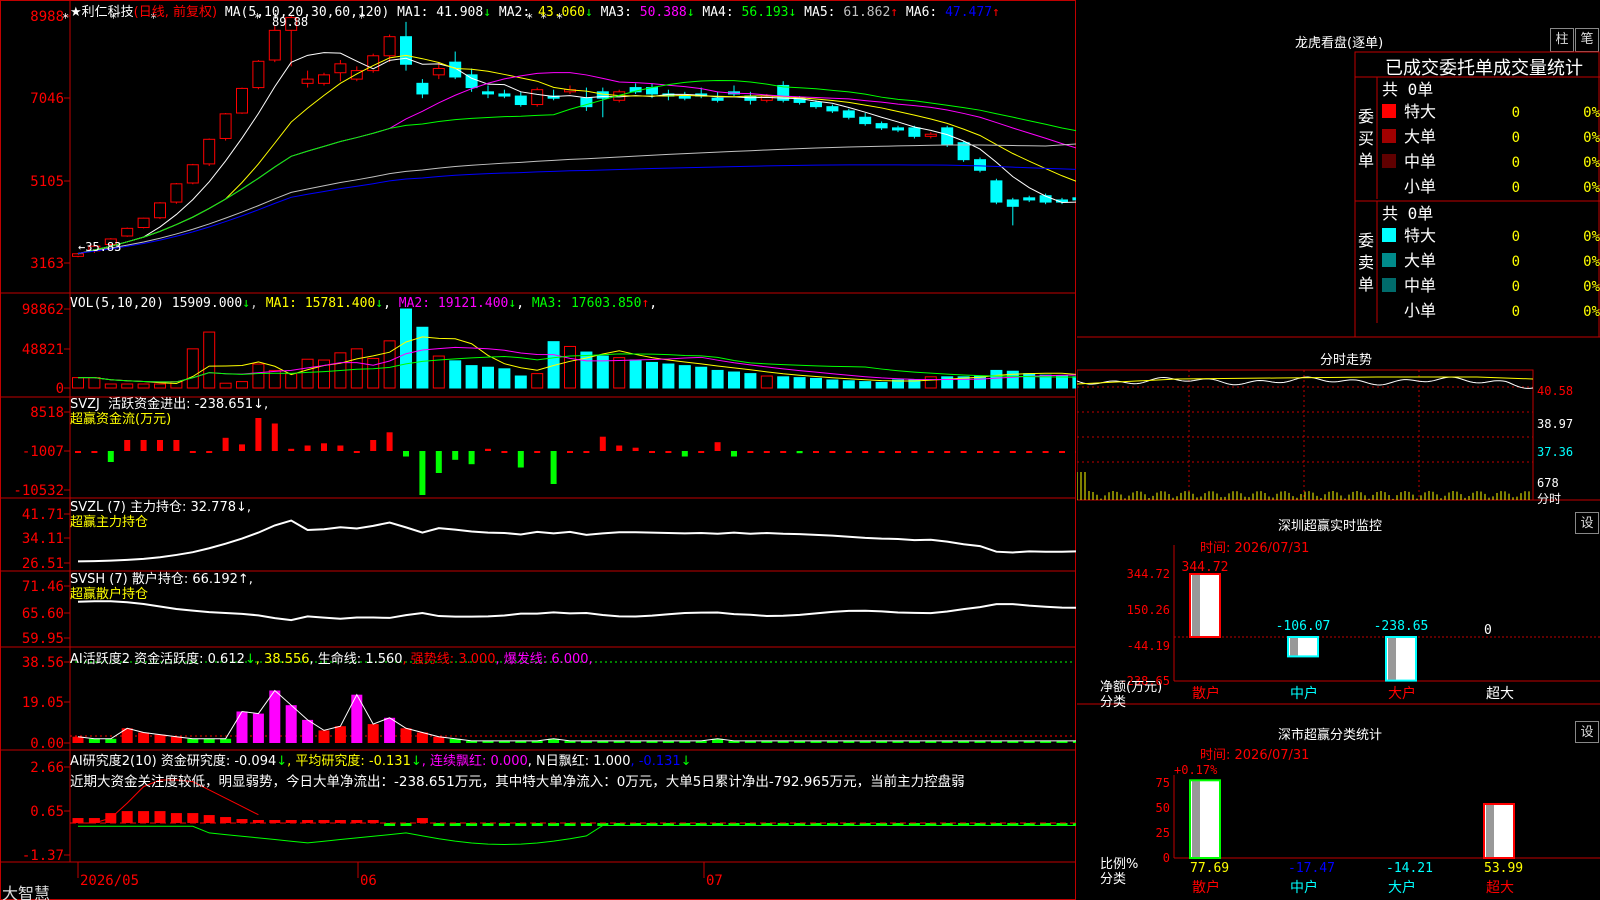  I want to click on monitor-cat: 中户, so click(1304, 693).